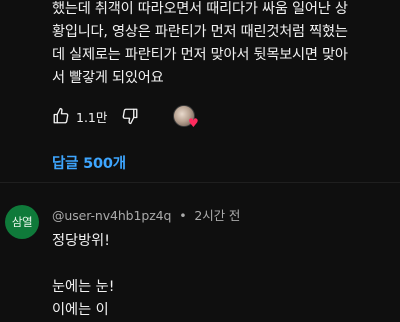 The height and width of the screenshot is (322, 400). Describe the element at coordinates (108, 78) in the screenshot. I see `comment-line: 서 빨갛게 되있어요` at that location.